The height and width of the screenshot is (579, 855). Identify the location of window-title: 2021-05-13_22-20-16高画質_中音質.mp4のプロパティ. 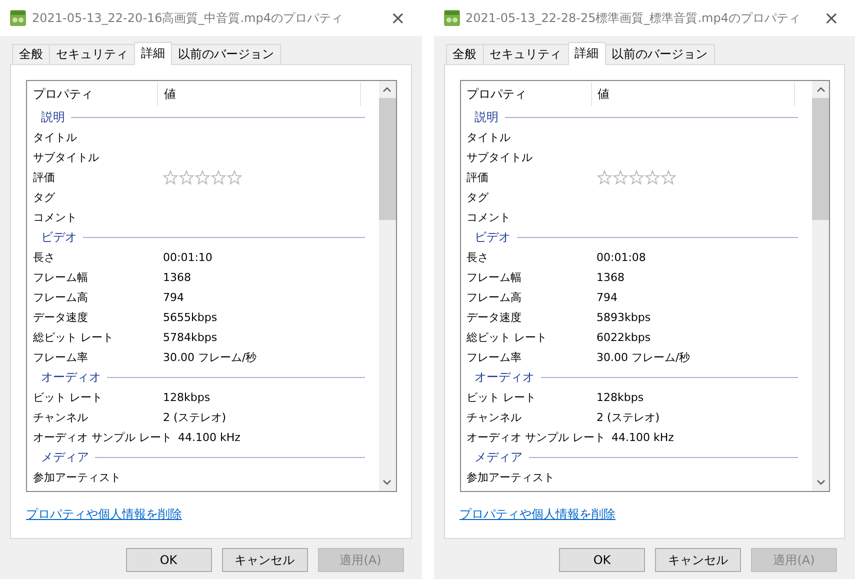
(188, 18).